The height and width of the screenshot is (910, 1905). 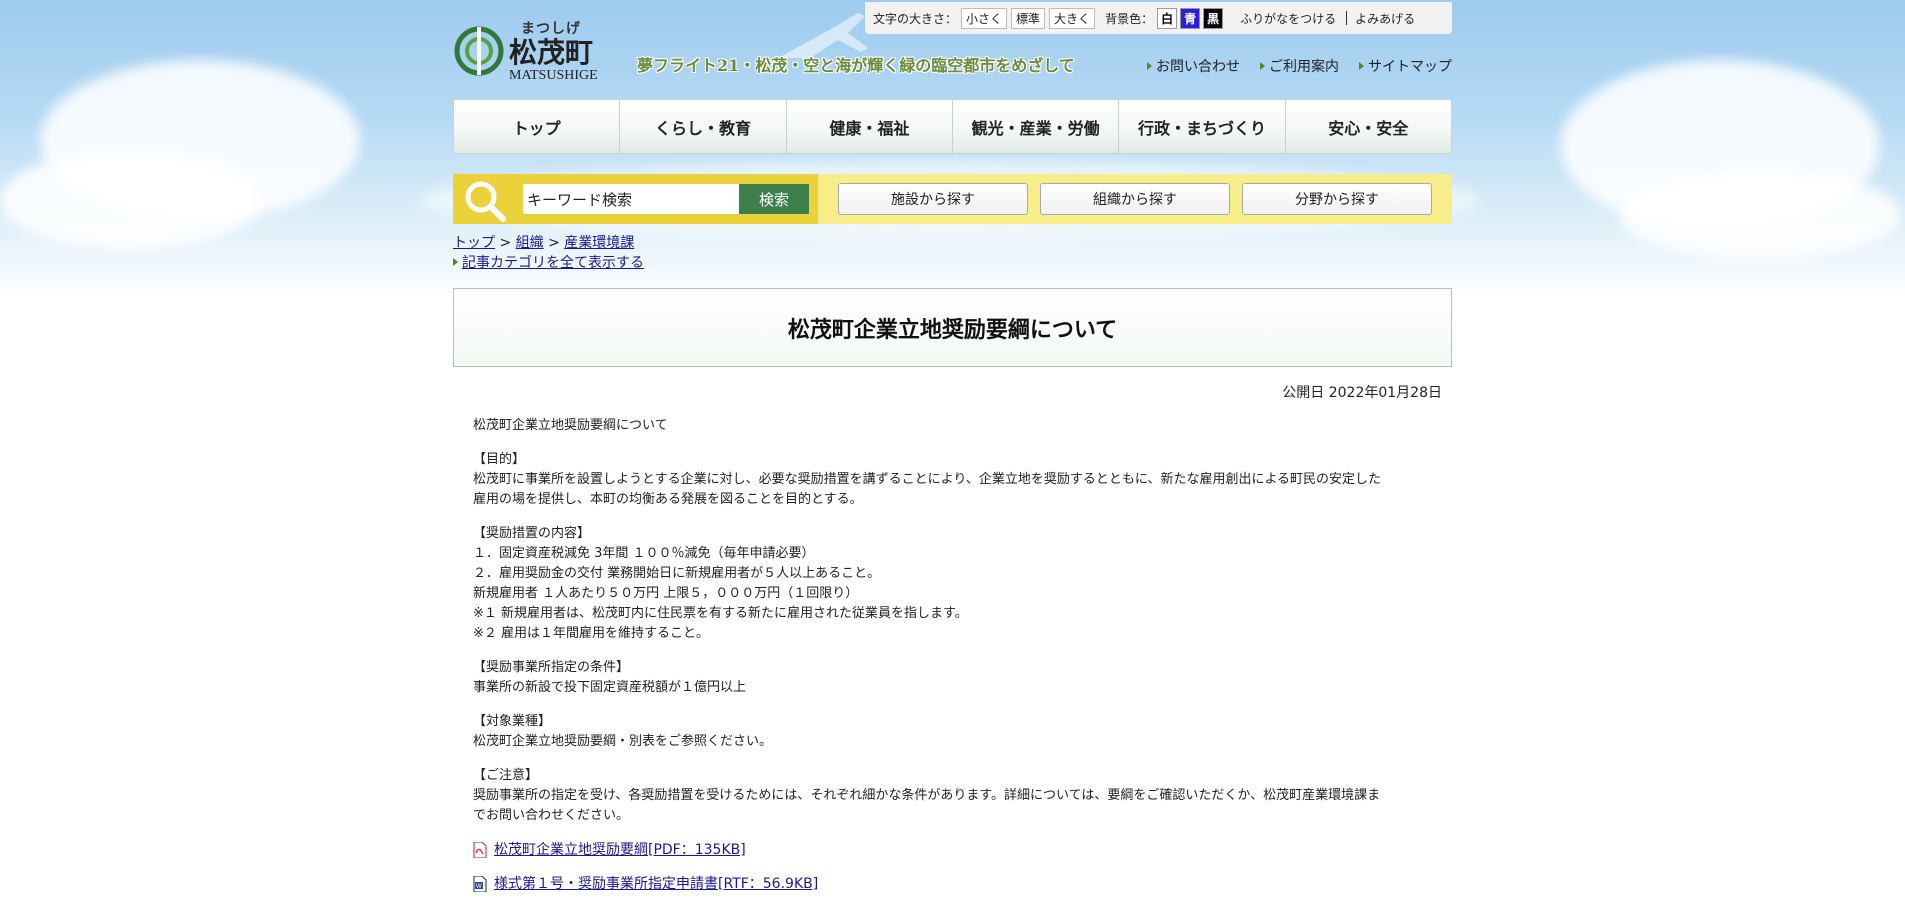 What do you see at coordinates (551, 52) in the screenshot?
I see `logo-kanji: 松茂町` at bounding box center [551, 52].